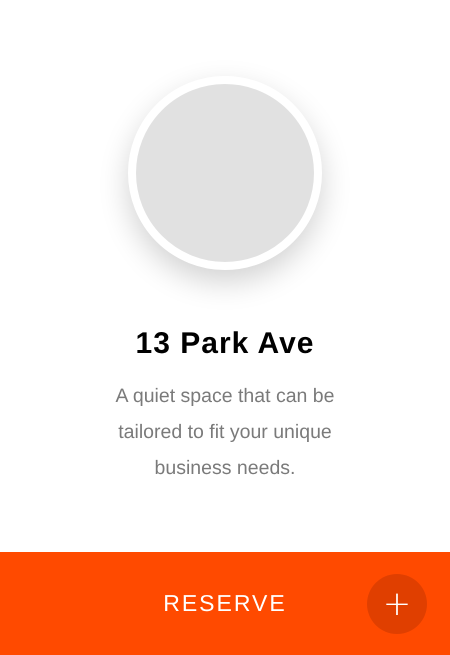 This screenshot has width=450, height=655. I want to click on card-title: 13 Park Ave, so click(225, 344).